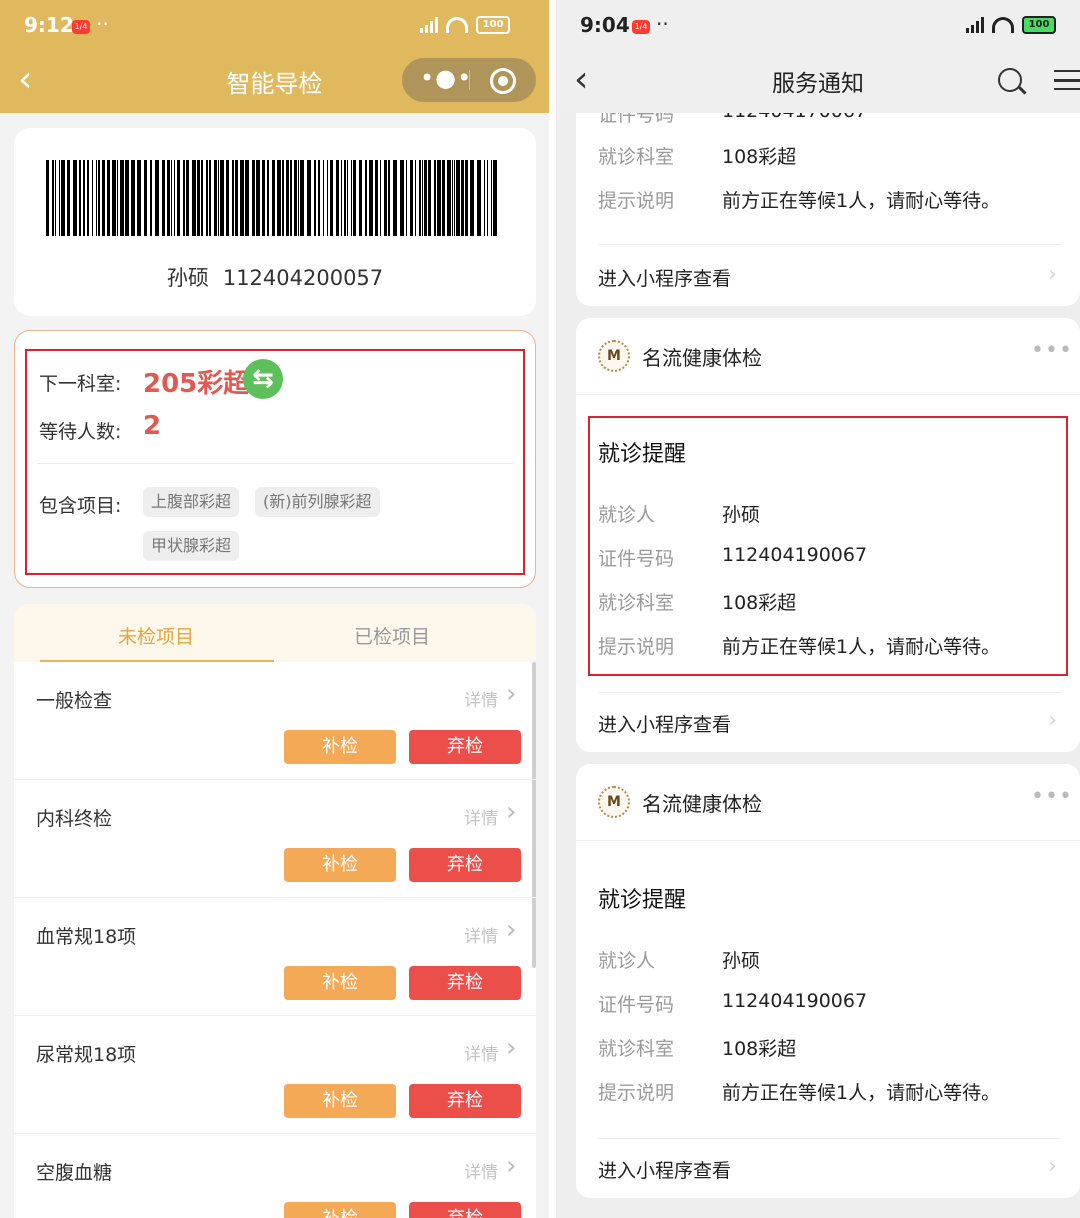 The image size is (1080, 1218). Describe the element at coordinates (263, 379) in the screenshot. I see `swap-room-icon: ⇆` at that location.